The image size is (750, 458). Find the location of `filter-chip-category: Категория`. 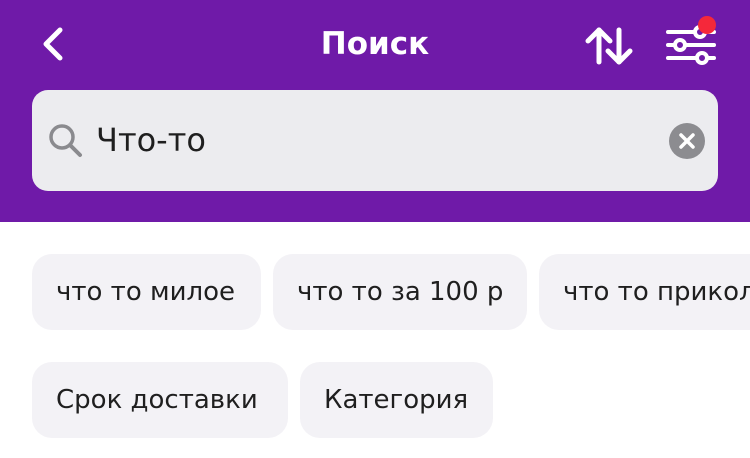

filter-chip-category: Категория is located at coordinates (396, 400).